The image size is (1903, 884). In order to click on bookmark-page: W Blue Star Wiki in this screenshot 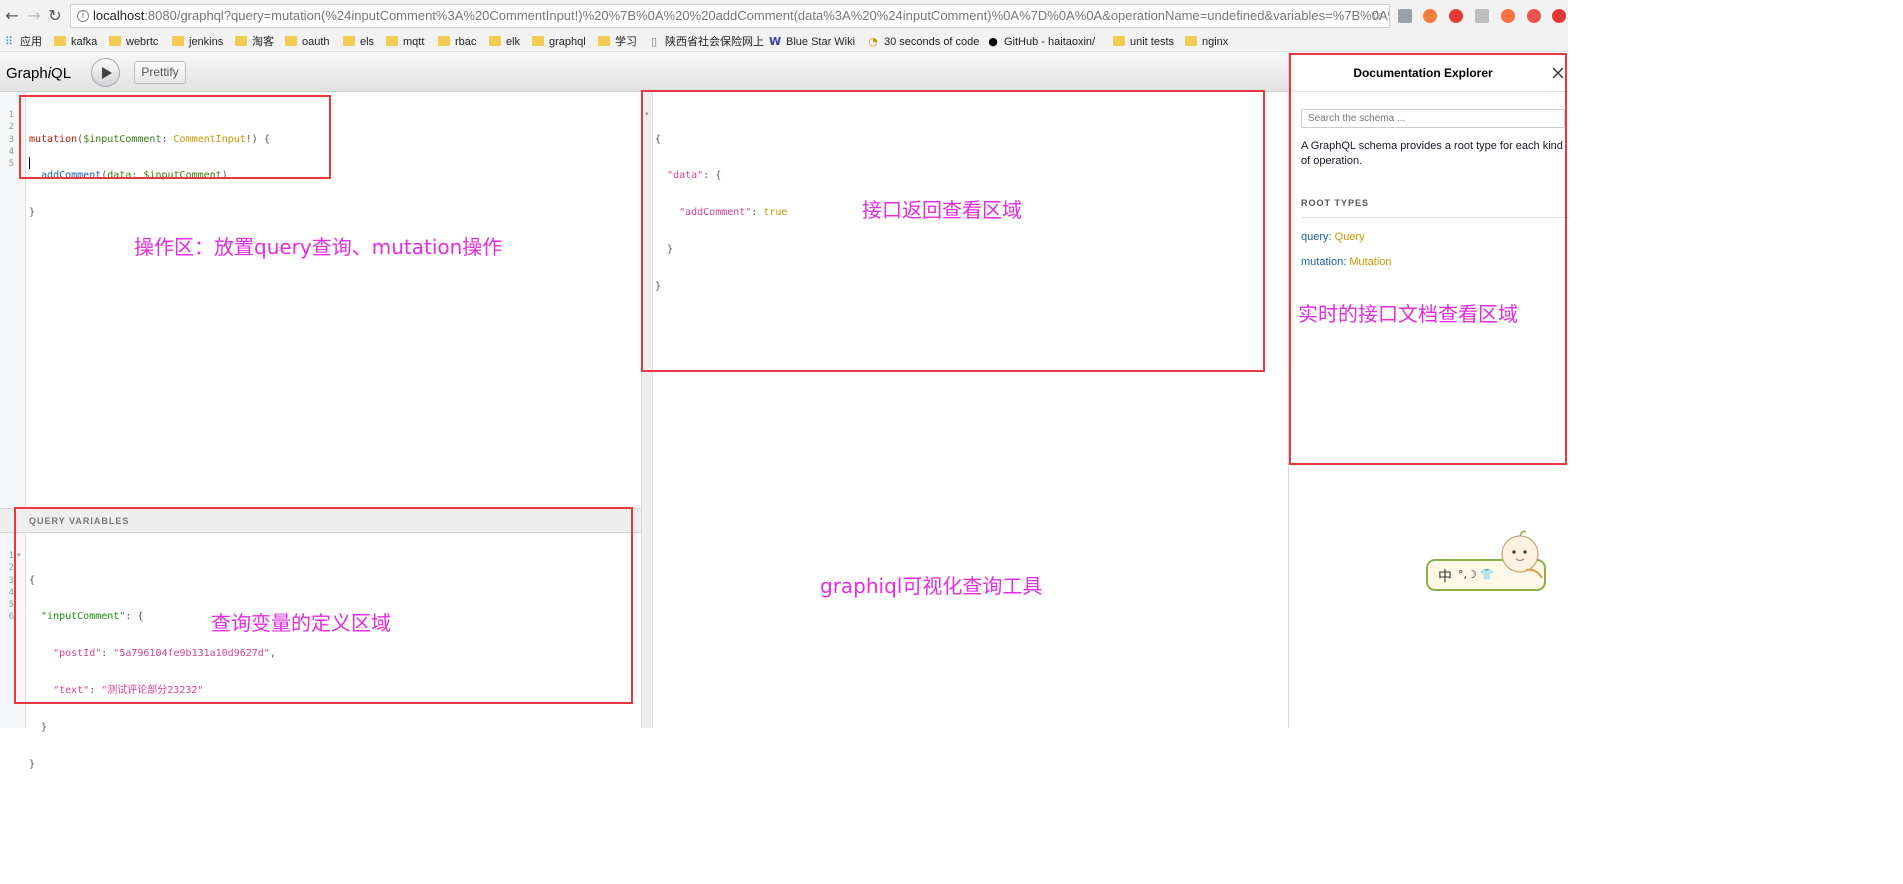, I will do `click(812, 42)`.